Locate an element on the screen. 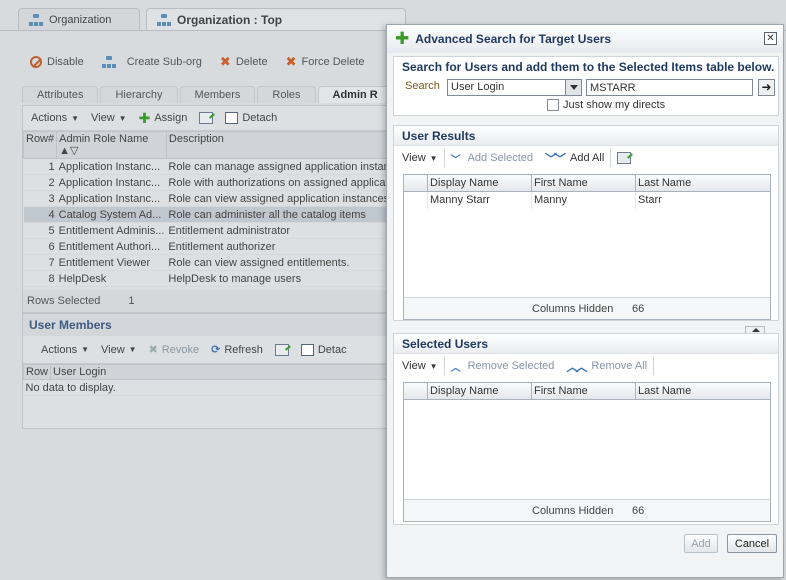 The width and height of the screenshot is (786, 580). detach-button: Detac is located at coordinates (323, 349).